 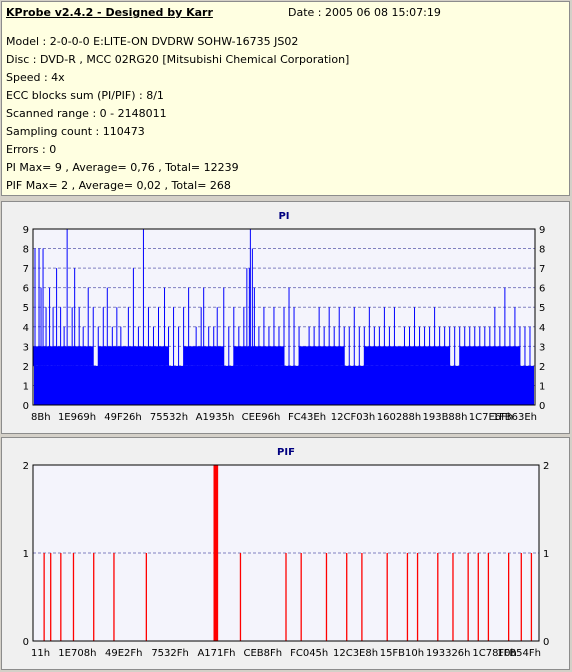 What do you see at coordinates (170, 653) in the screenshot?
I see `pif-x-tick: 7532Fh` at bounding box center [170, 653].